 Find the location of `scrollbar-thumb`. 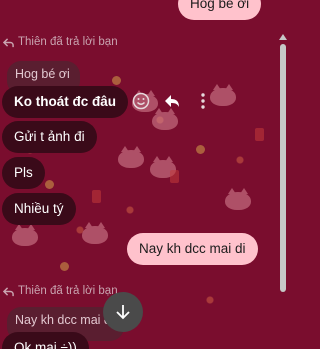

scrollbar-thumb is located at coordinates (283, 168).